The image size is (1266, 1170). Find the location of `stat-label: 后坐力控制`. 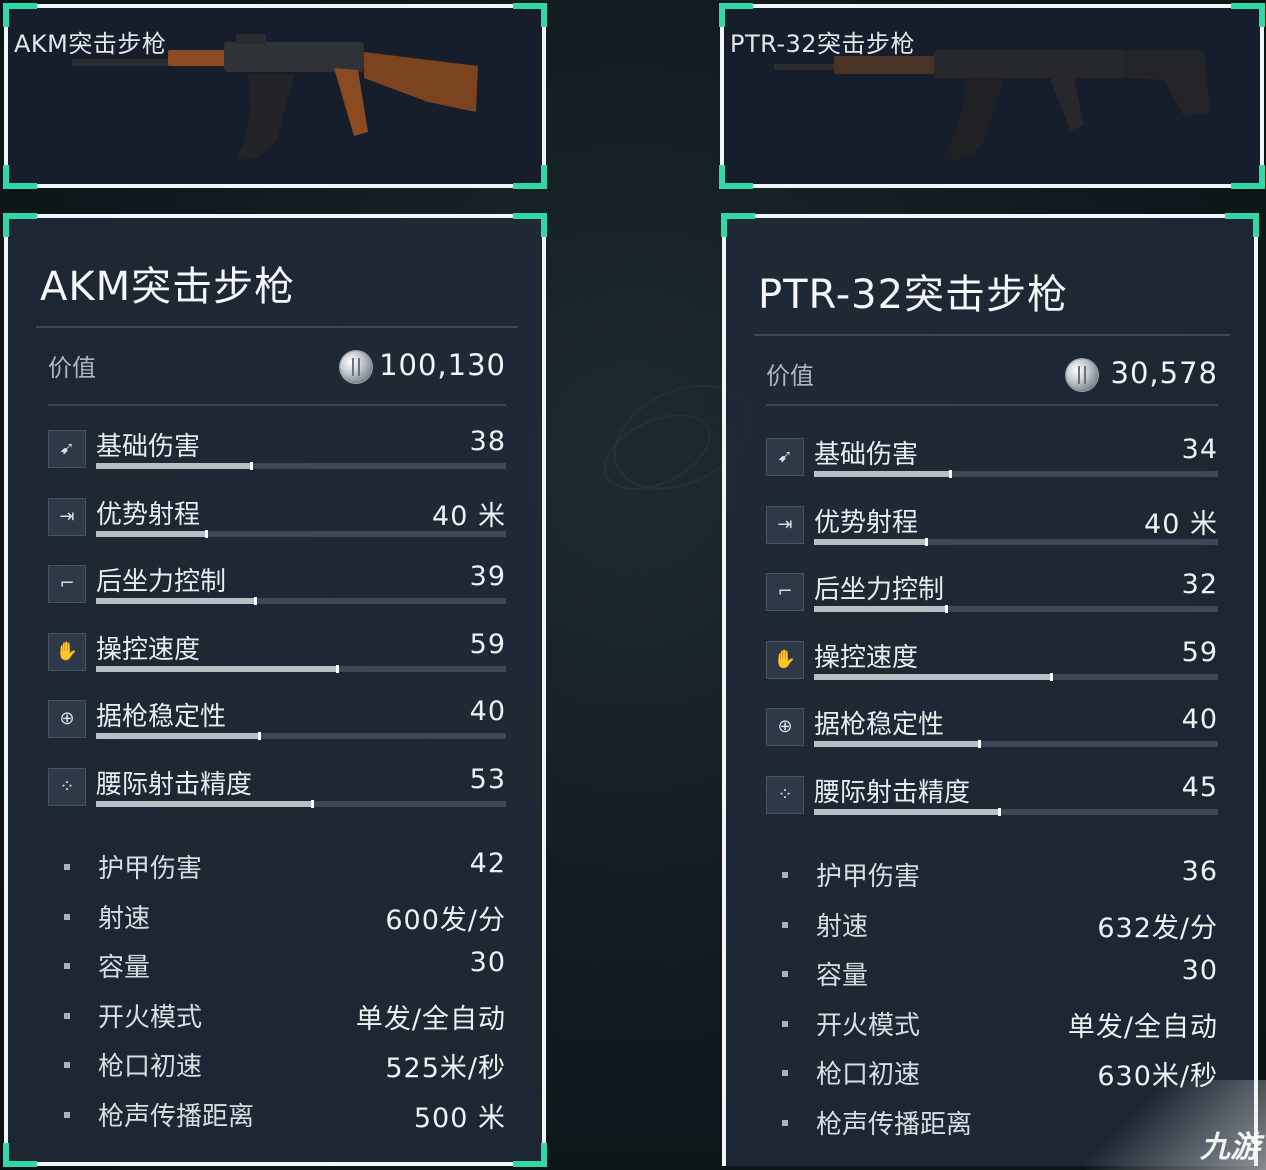

stat-label: 后坐力控制 is located at coordinates (879, 590).